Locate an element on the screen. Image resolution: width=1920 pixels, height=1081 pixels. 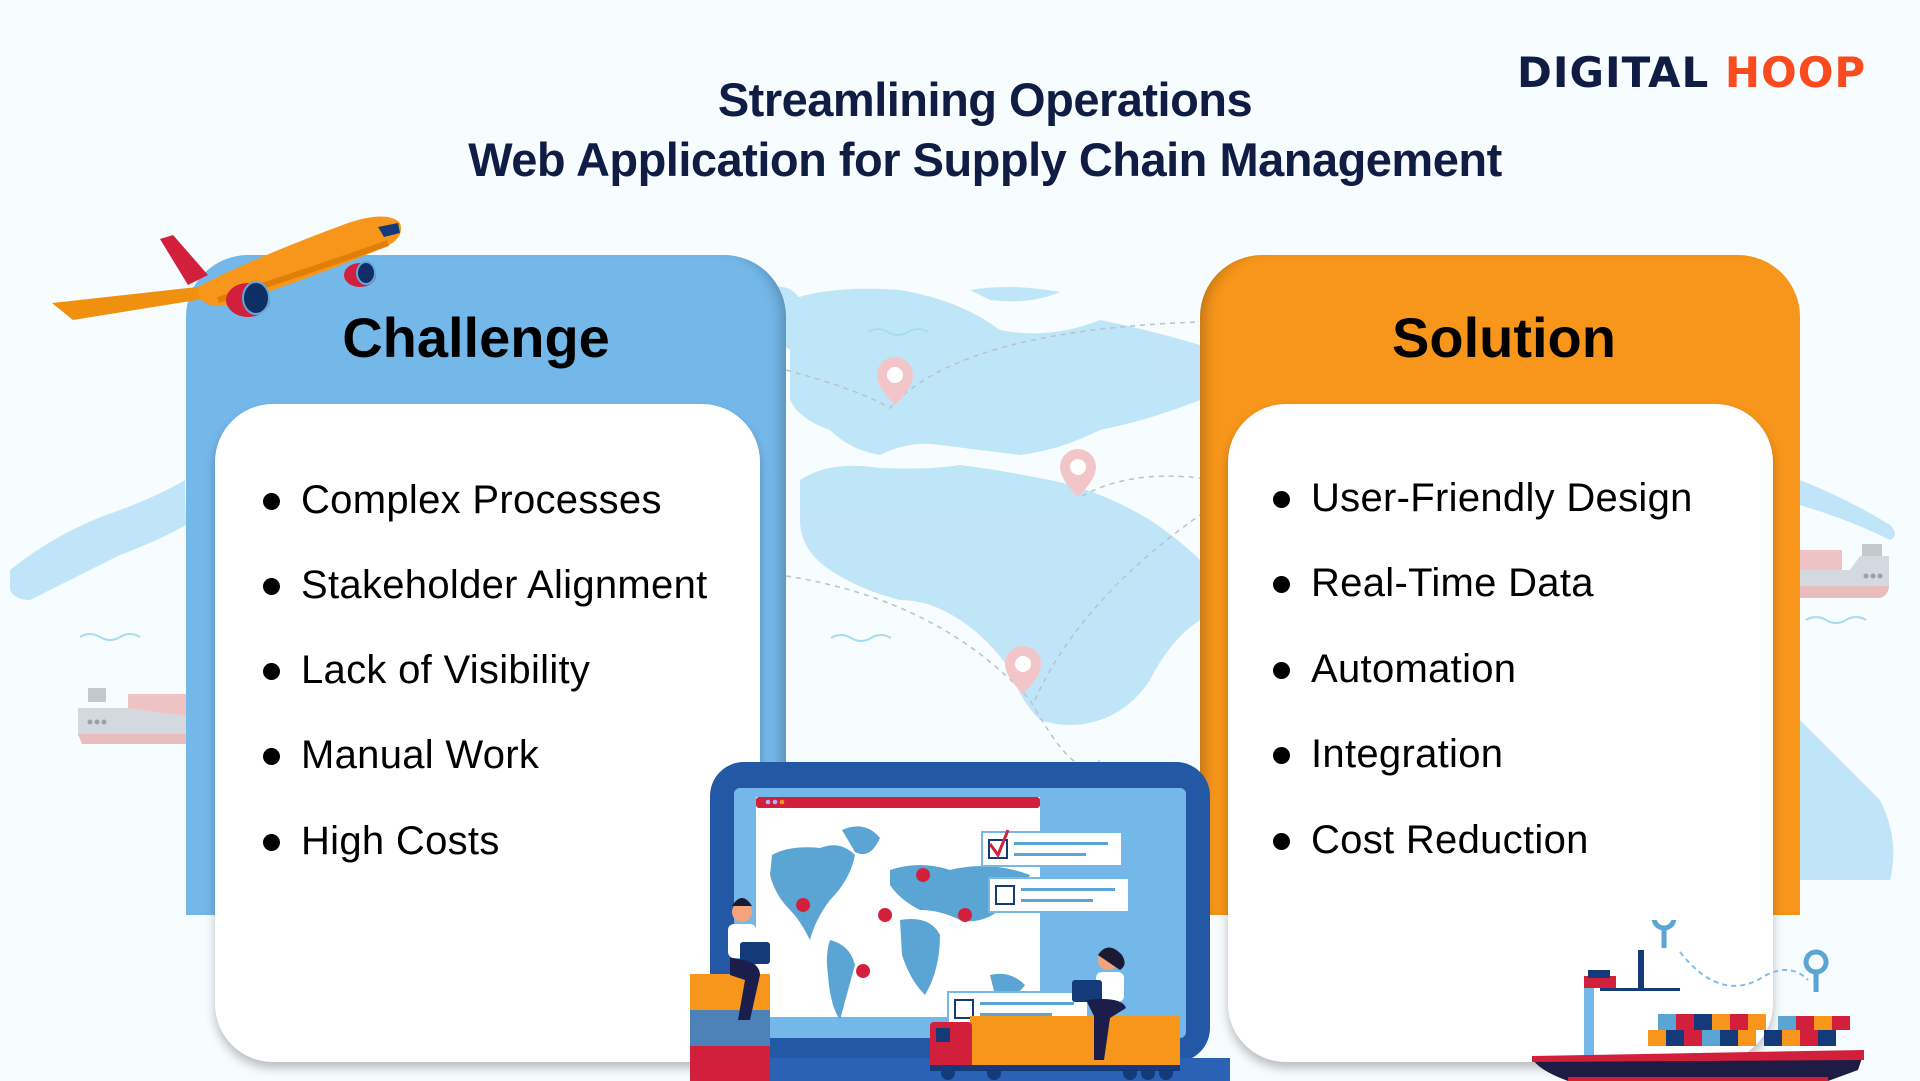
list-item: Automation is located at coordinates (1395, 669).